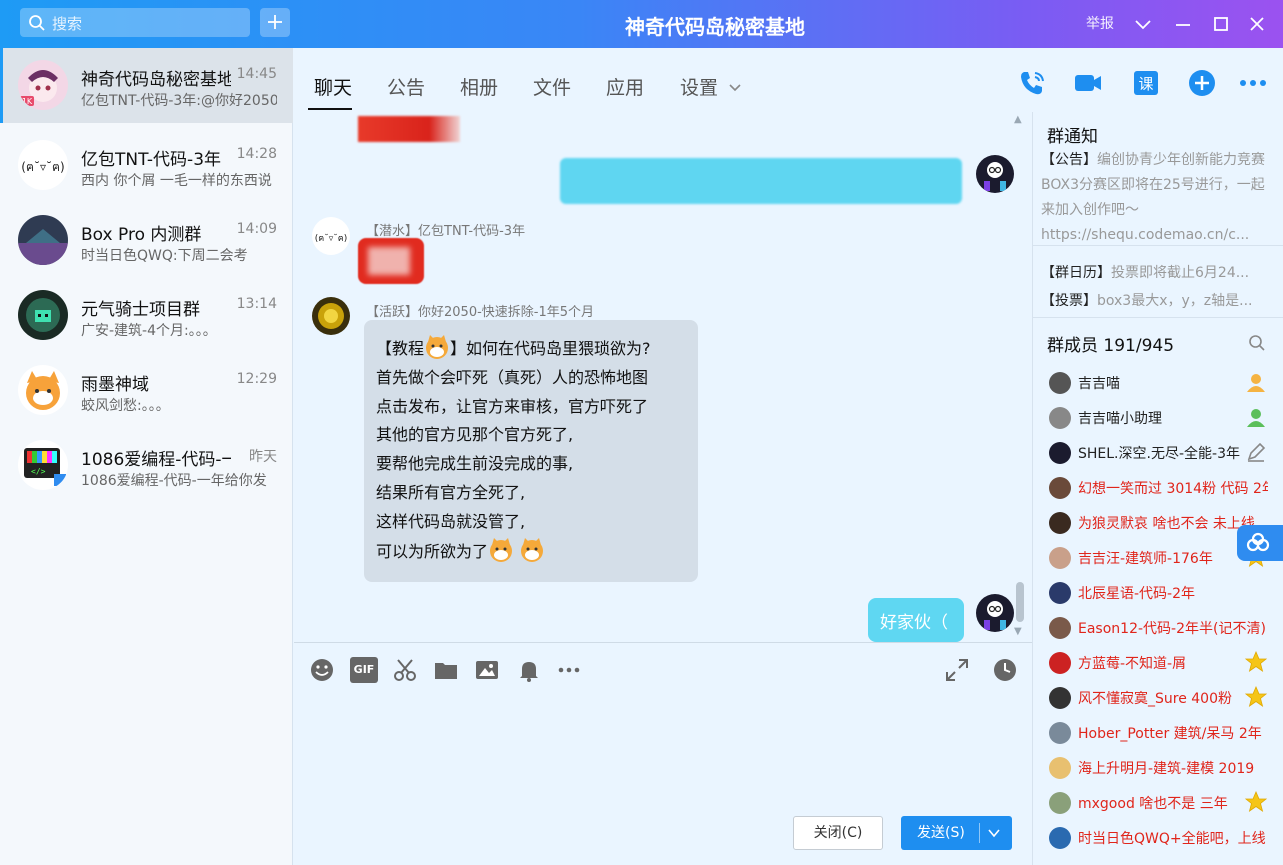  I want to click on conversation-item: 元气骑士项目群 13:14 广安-建筑-4个月:。。。, so click(146, 315).